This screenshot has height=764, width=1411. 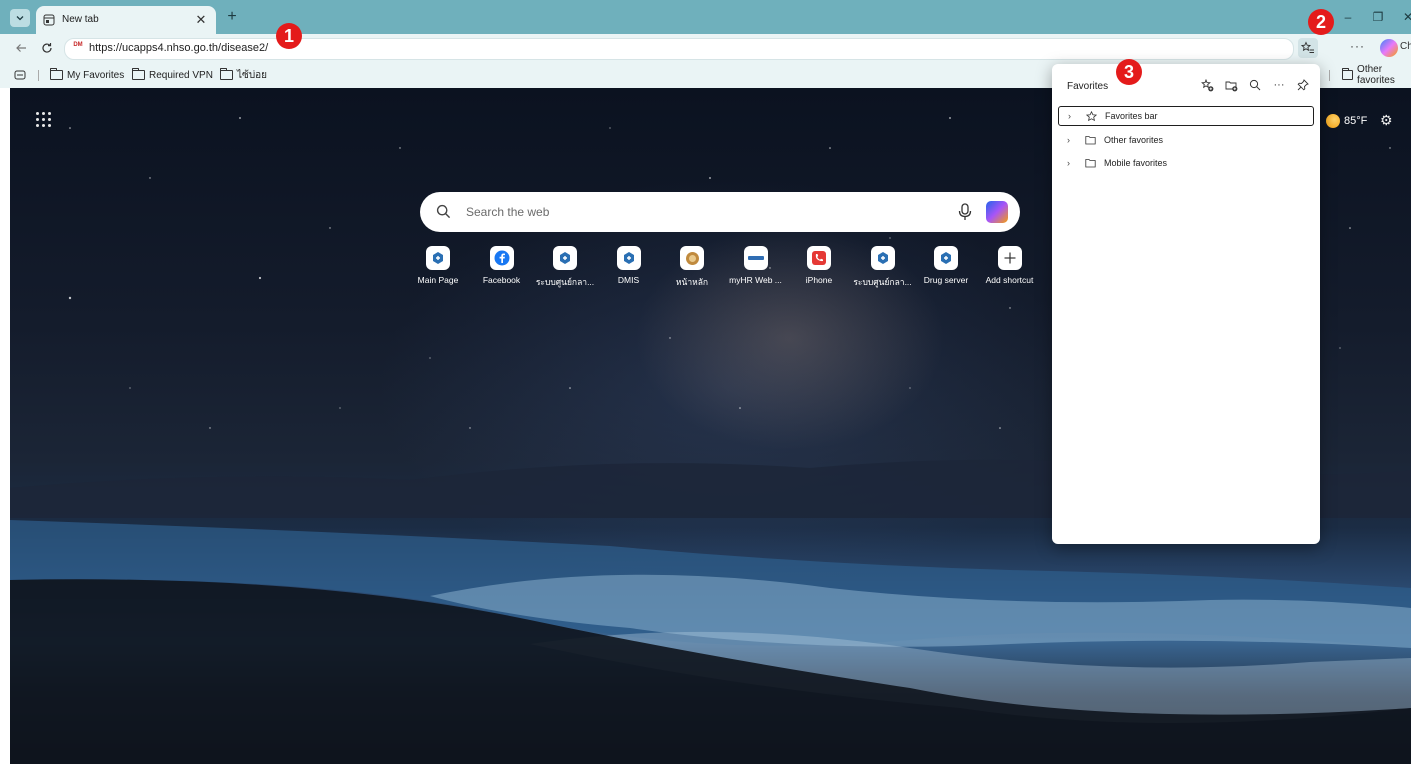 What do you see at coordinates (49, 21) in the screenshot?
I see `new-tab-page-icon` at bounding box center [49, 21].